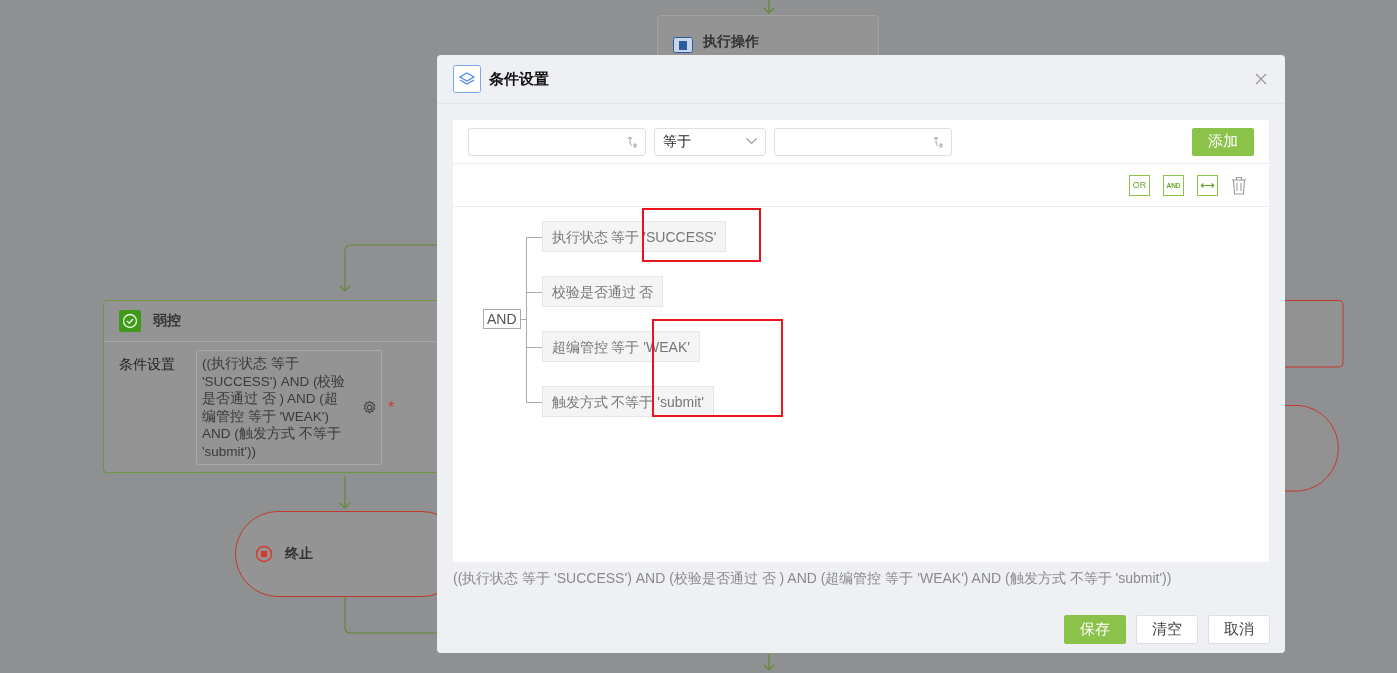 The image size is (1397, 673). Describe the element at coordinates (1239, 185) in the screenshot. I see `trash-icon` at that location.